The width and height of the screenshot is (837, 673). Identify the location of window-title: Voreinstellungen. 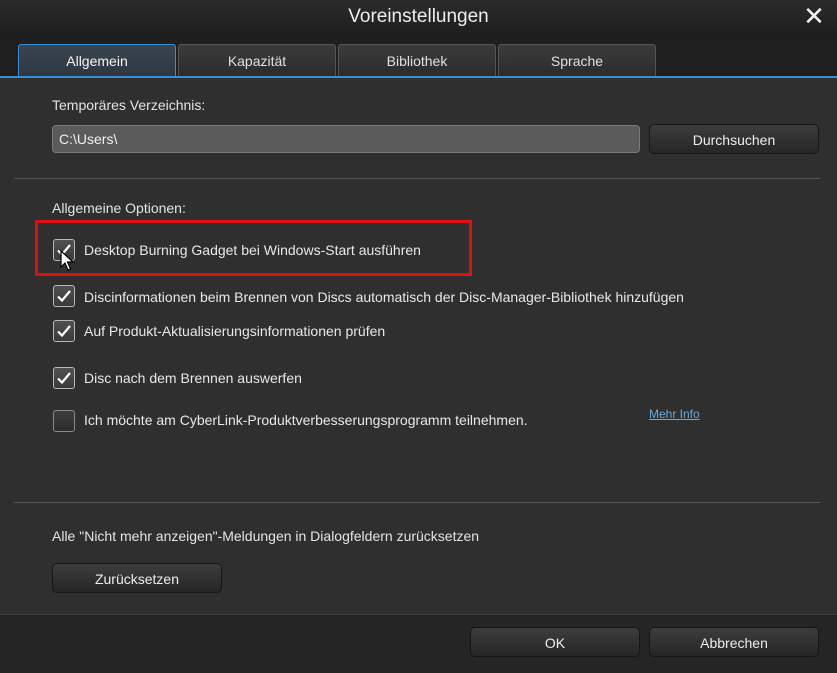
(418, 16).